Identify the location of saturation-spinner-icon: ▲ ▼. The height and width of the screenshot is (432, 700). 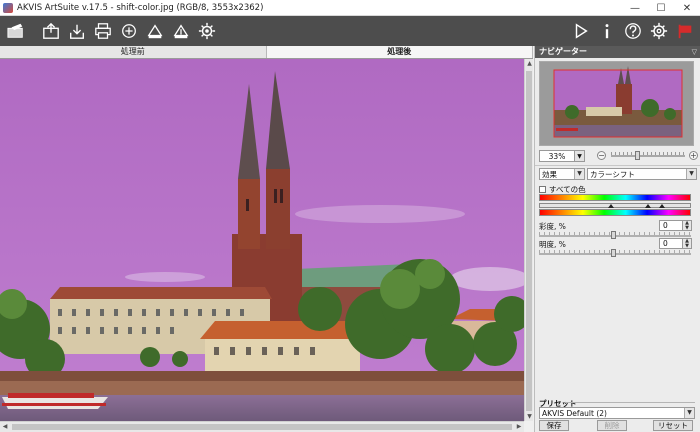
(687, 225).